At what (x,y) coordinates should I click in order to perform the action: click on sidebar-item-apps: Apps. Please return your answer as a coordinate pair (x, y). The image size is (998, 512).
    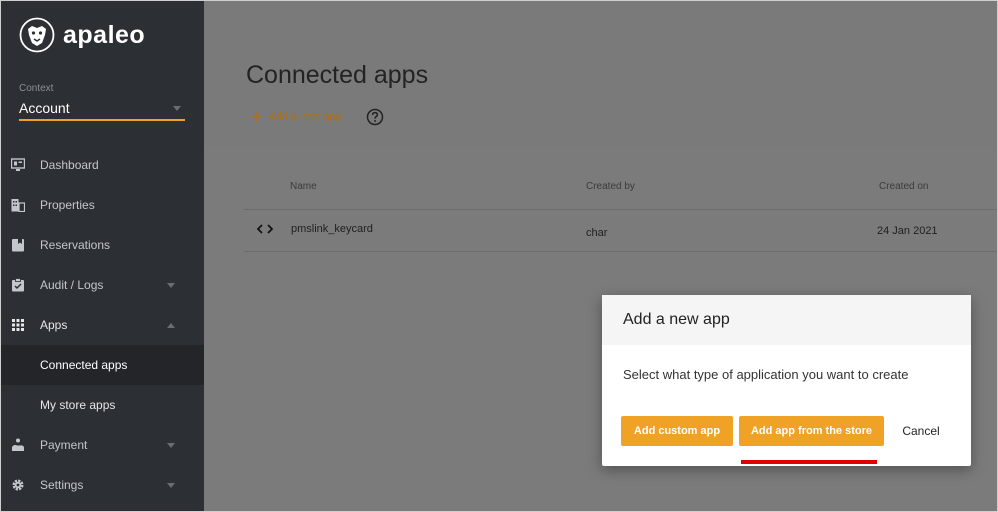
    Looking at the image, I should click on (102, 325).